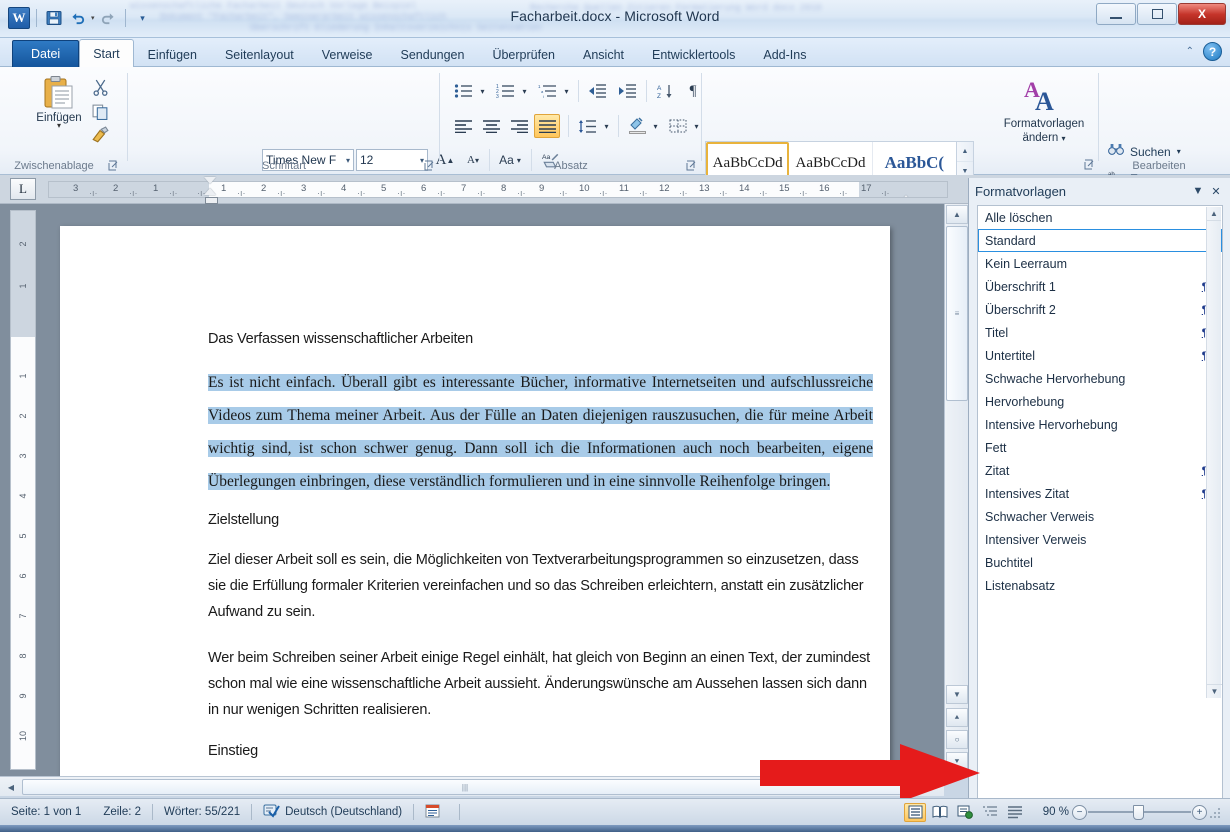 The height and width of the screenshot is (832, 1230). What do you see at coordinates (547, 126) in the screenshot?
I see `justify-button` at bounding box center [547, 126].